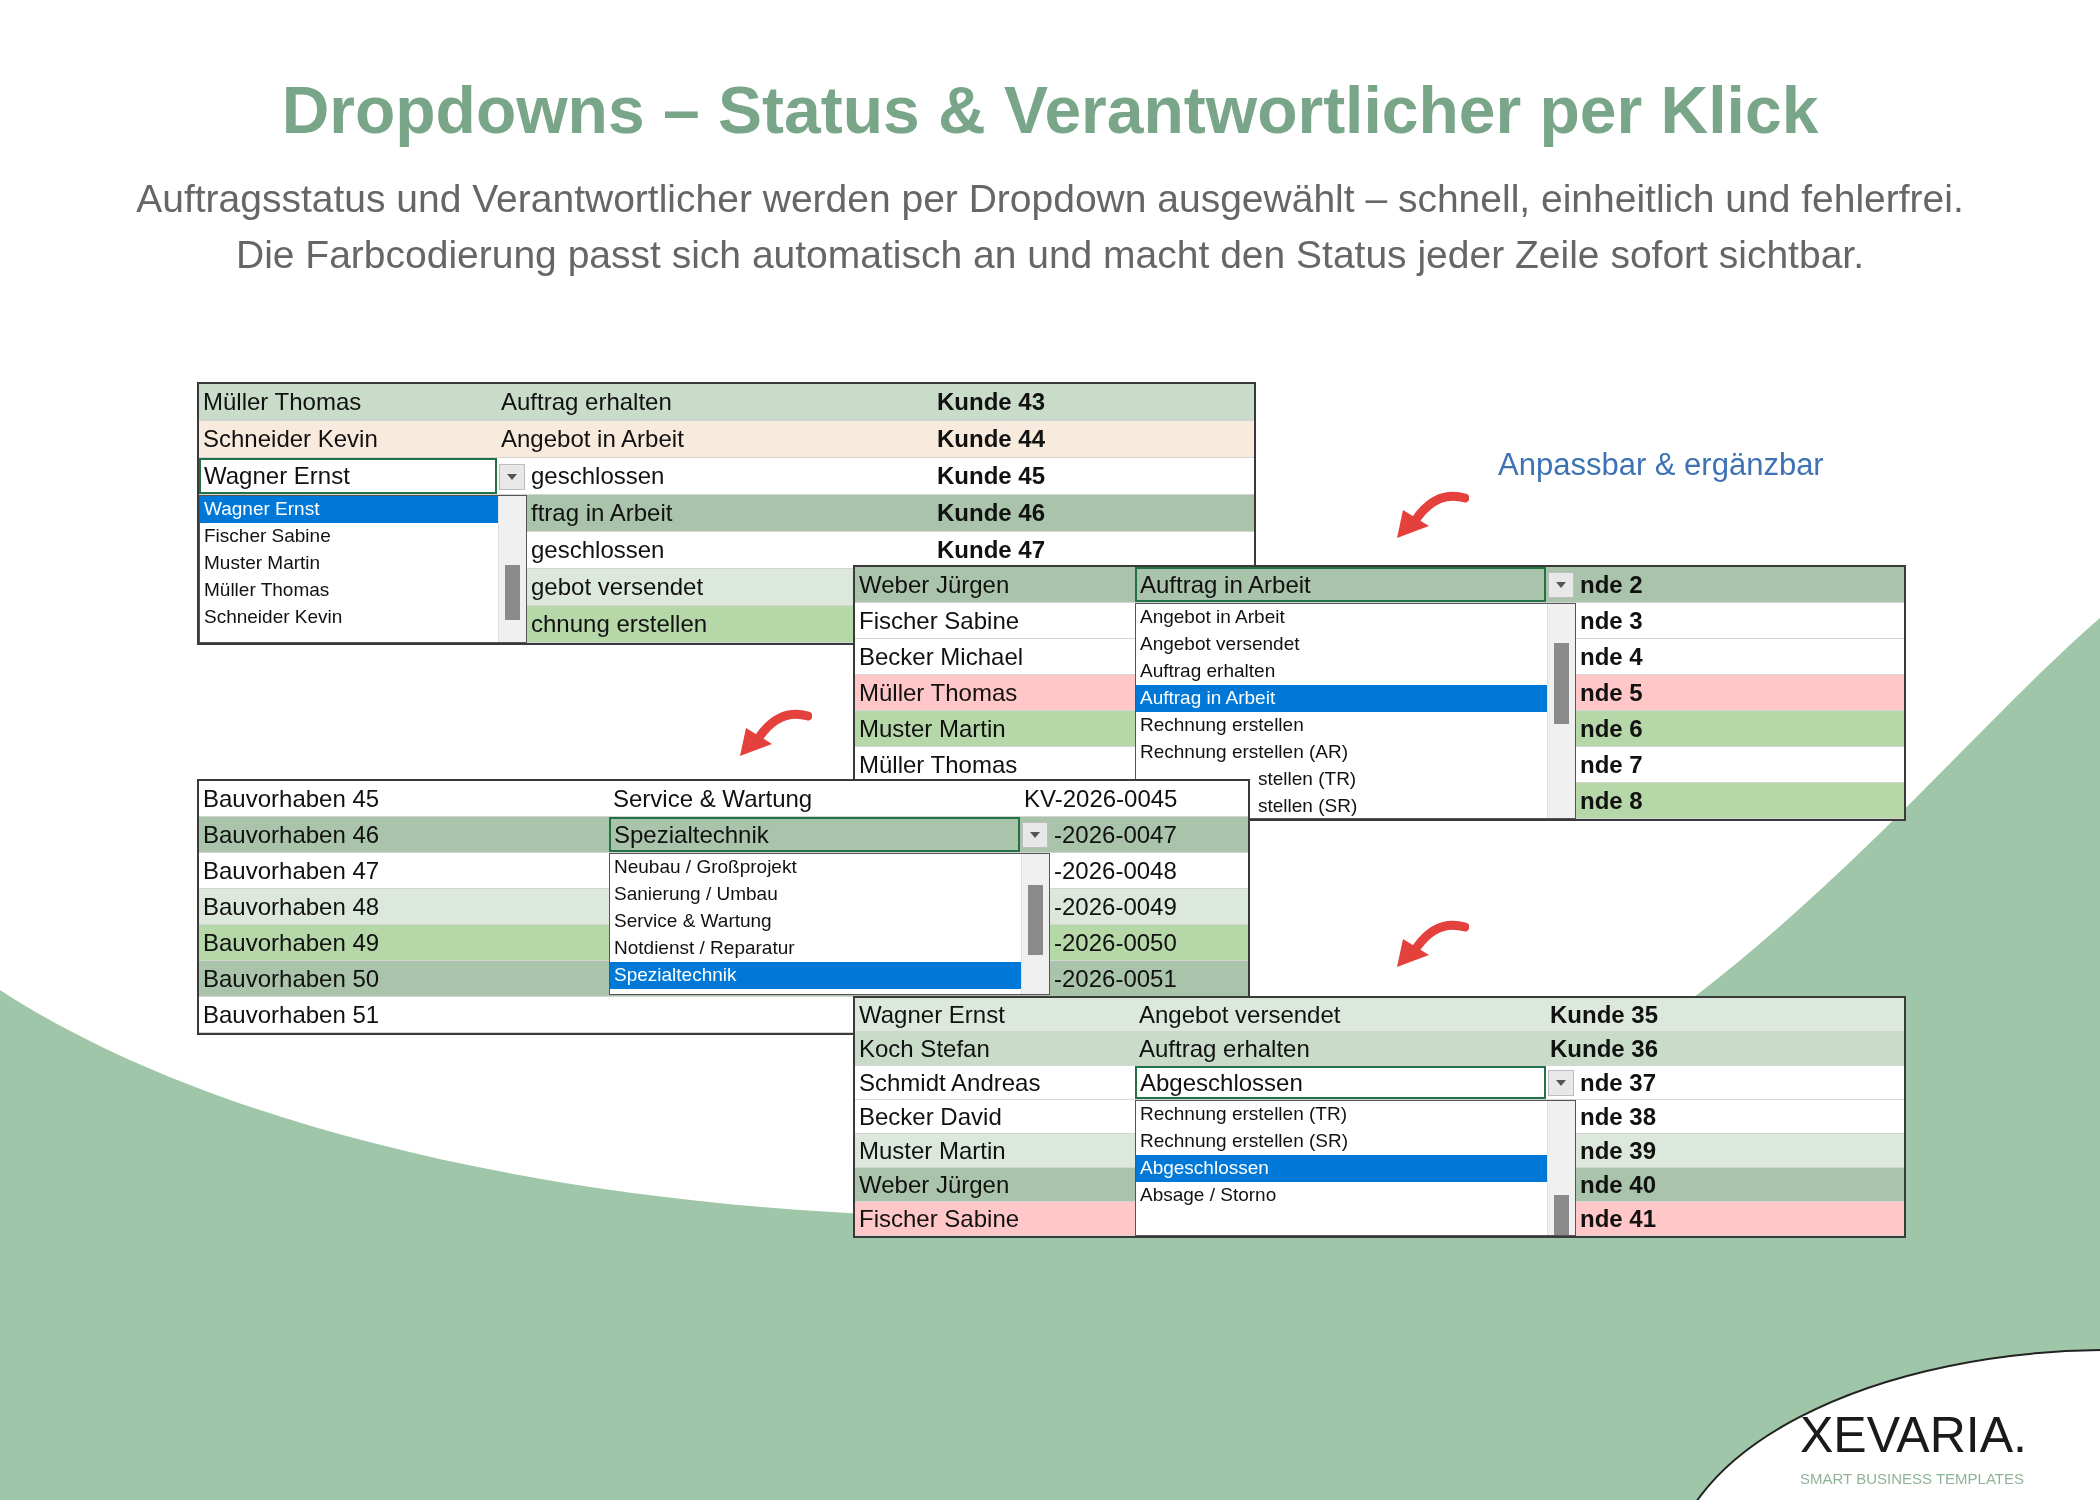  Describe the element at coordinates (815, 894) in the screenshot. I see `dropdown-option: Sanierung / Umbau` at that location.